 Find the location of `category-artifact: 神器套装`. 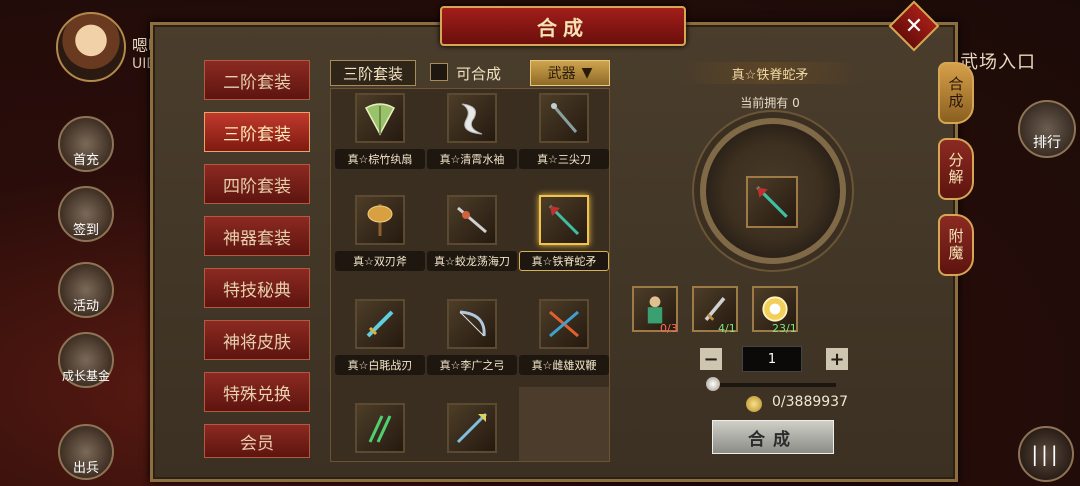

category-artifact: 神器套装 is located at coordinates (257, 236).